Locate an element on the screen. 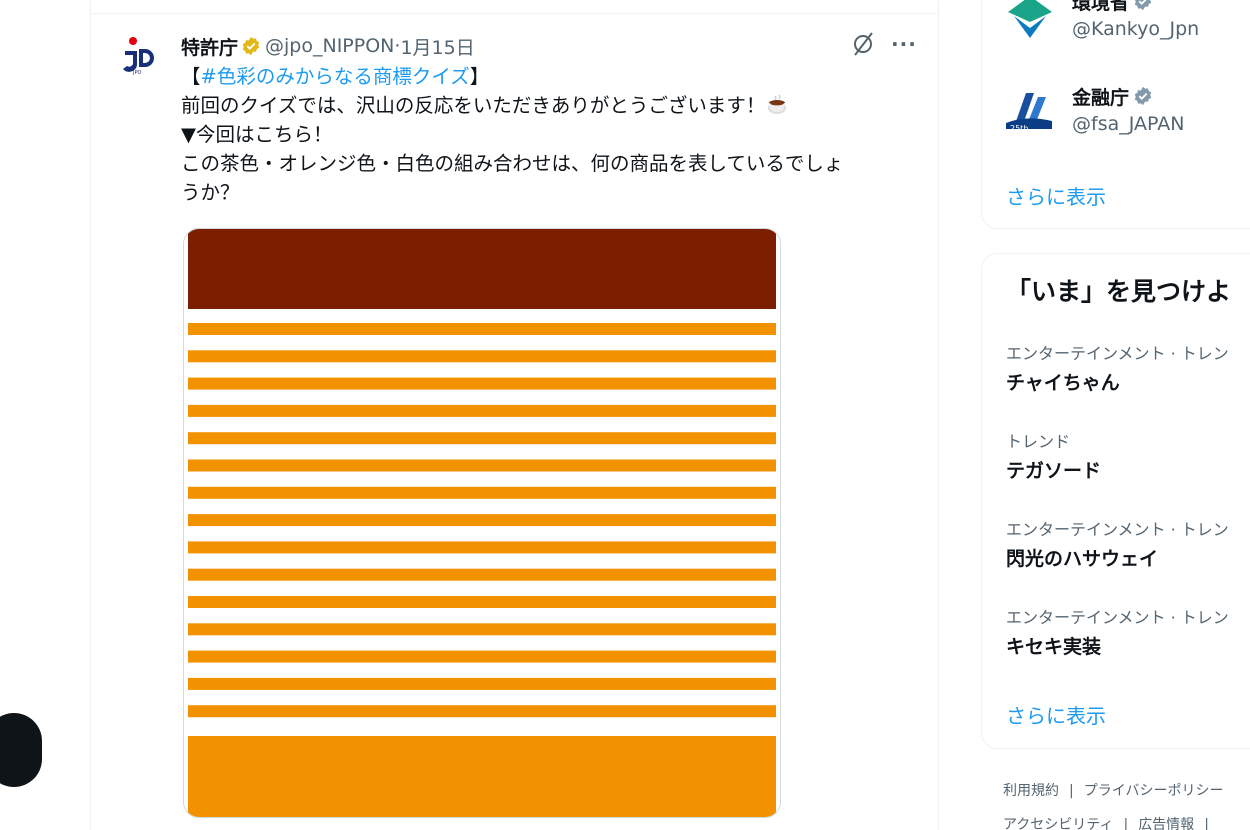 This screenshot has height=830, width=1250. account-item-kankyo: 環境省 @Kankyo_Jpn is located at coordinates (1101, 20).